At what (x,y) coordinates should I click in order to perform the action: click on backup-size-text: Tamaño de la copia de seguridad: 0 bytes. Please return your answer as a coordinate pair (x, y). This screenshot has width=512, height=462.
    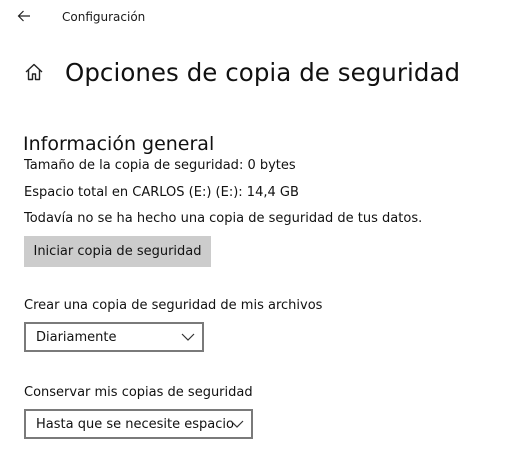
    Looking at the image, I should click on (160, 165).